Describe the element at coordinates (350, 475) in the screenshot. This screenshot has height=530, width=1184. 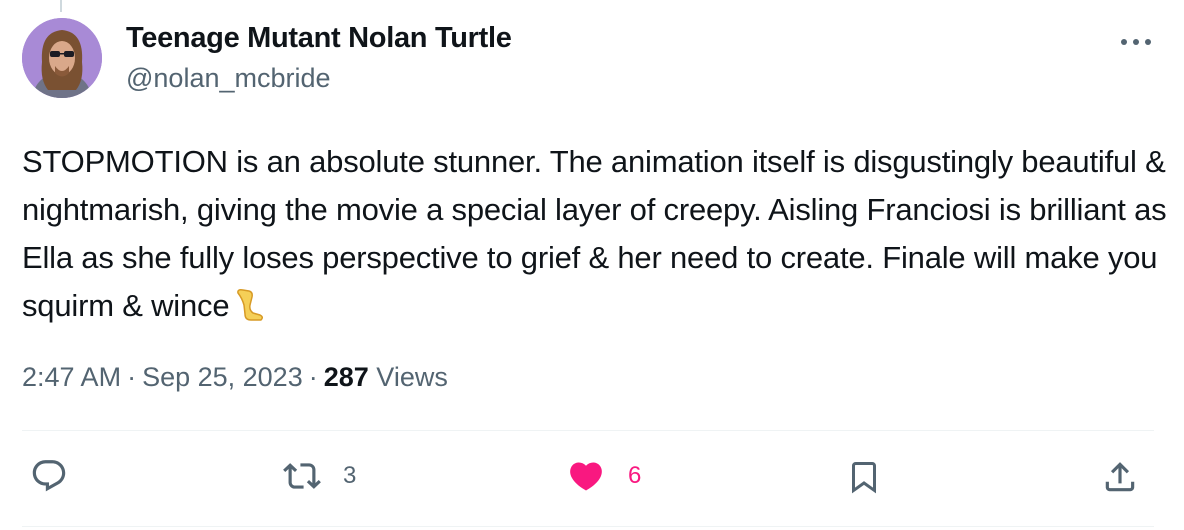
I see `retweet-count: 3` at that location.